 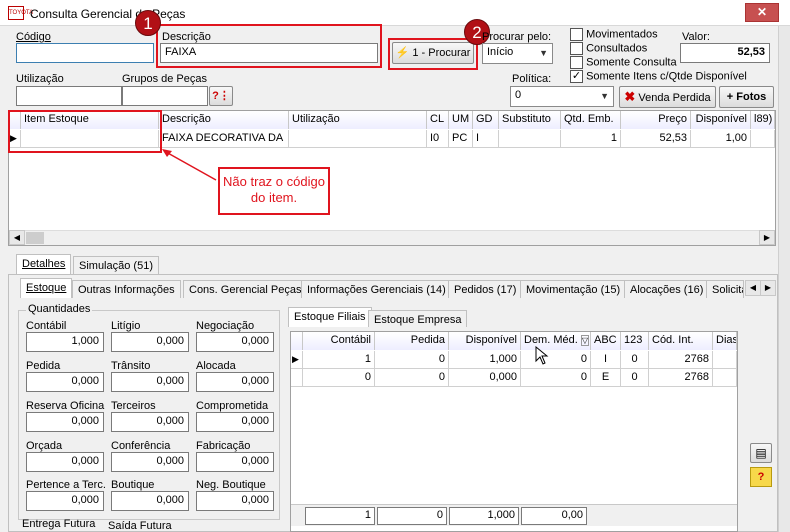 I want to click on report-icon: ▤, so click(x=761, y=453).